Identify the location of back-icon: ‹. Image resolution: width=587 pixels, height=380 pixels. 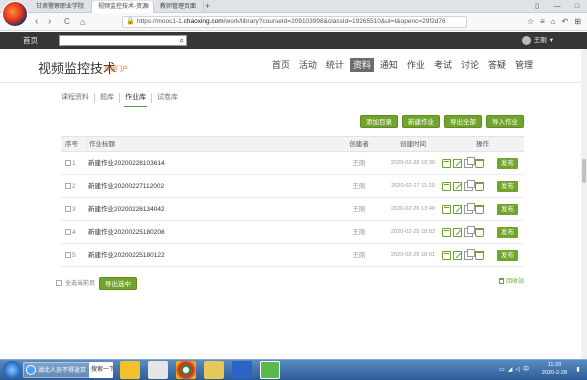
(36, 22).